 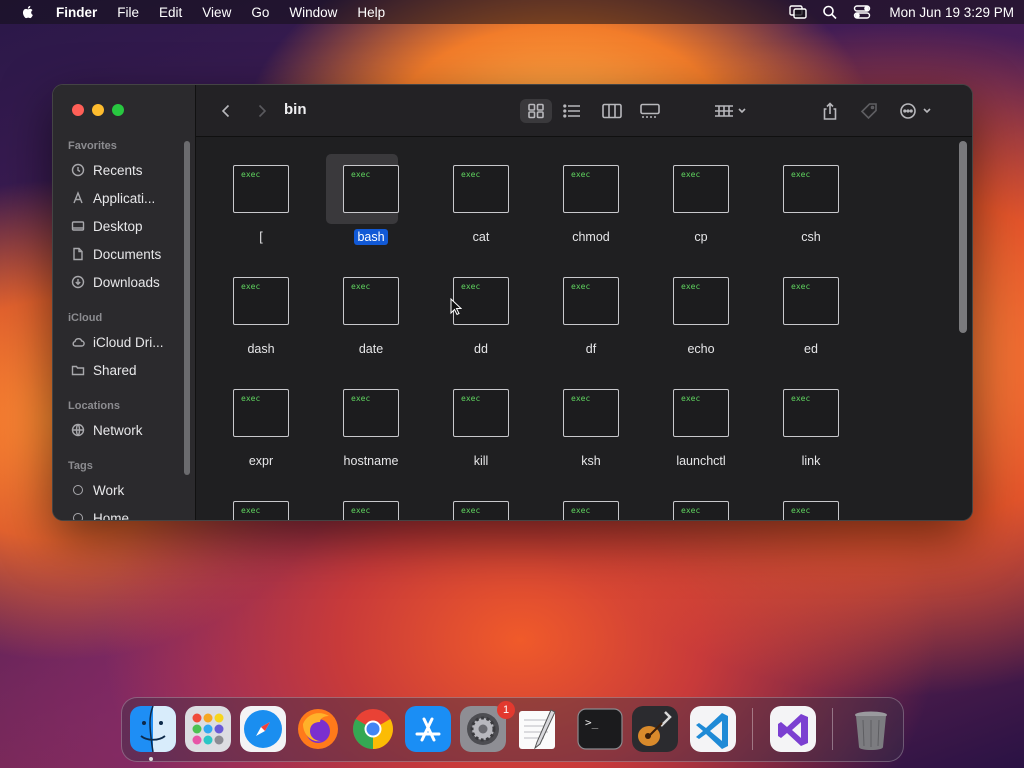 I want to click on sidebar-item-documents: Documents, so click(x=130, y=254).